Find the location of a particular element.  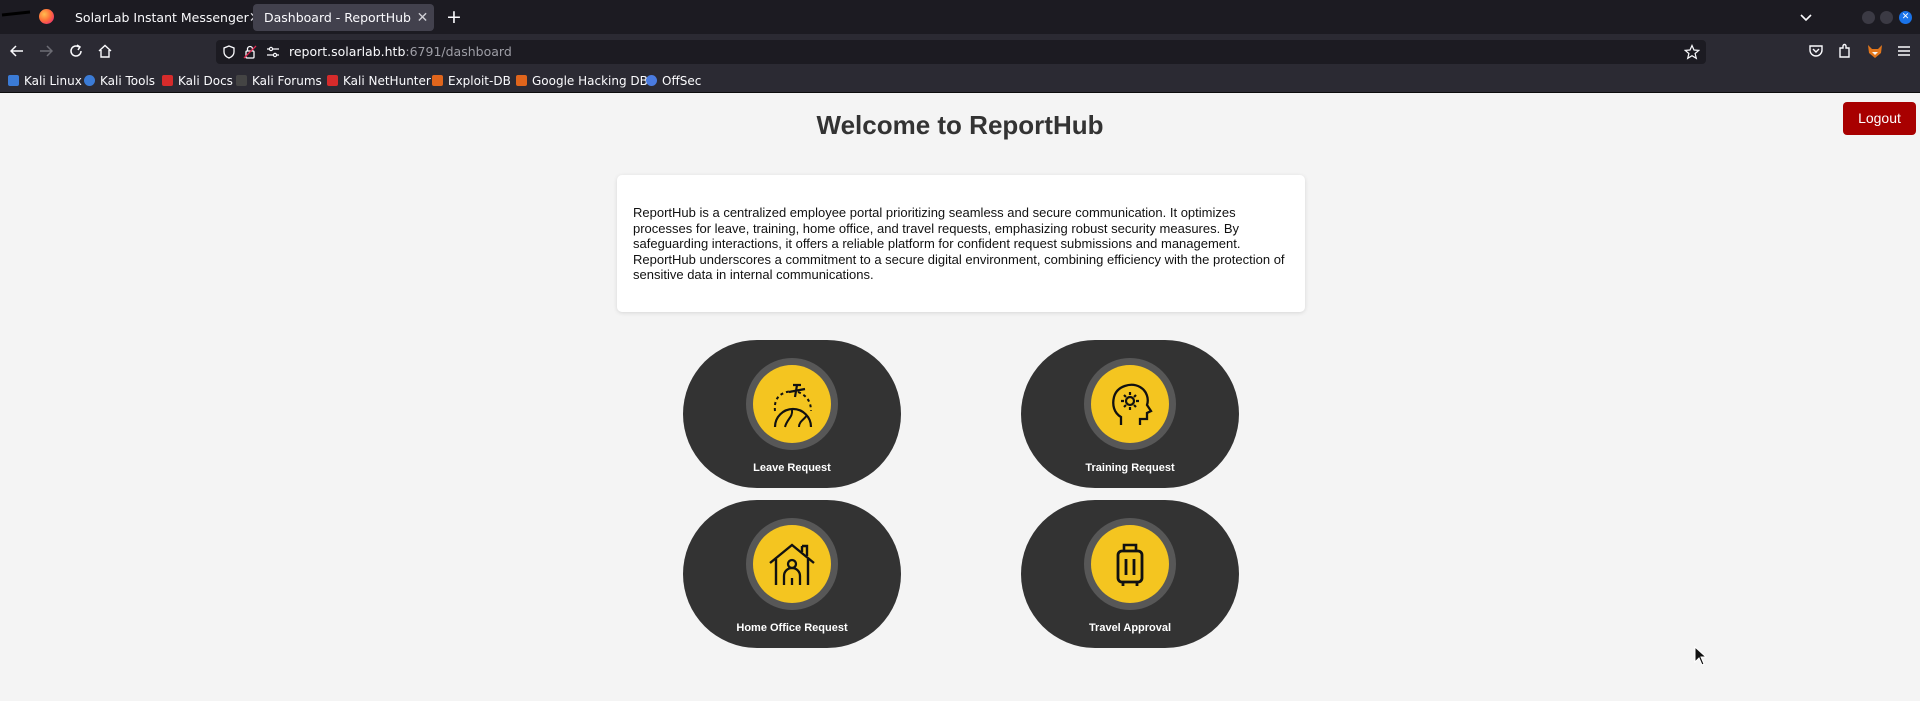

head-gear-icon is located at coordinates (1132, 404).